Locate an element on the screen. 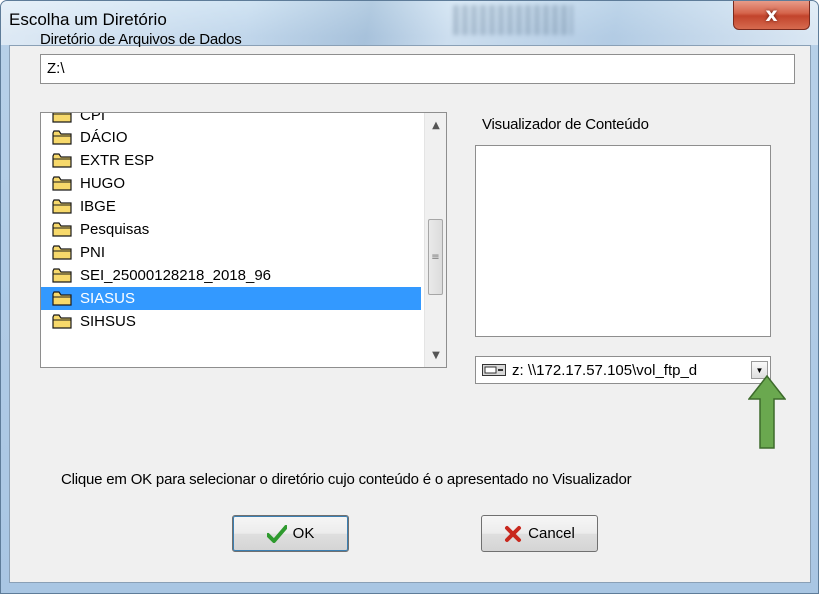 The width and height of the screenshot is (819, 594). drive-select-value: z: \\172.17.57.105\vol_ftp_d is located at coordinates (605, 370).